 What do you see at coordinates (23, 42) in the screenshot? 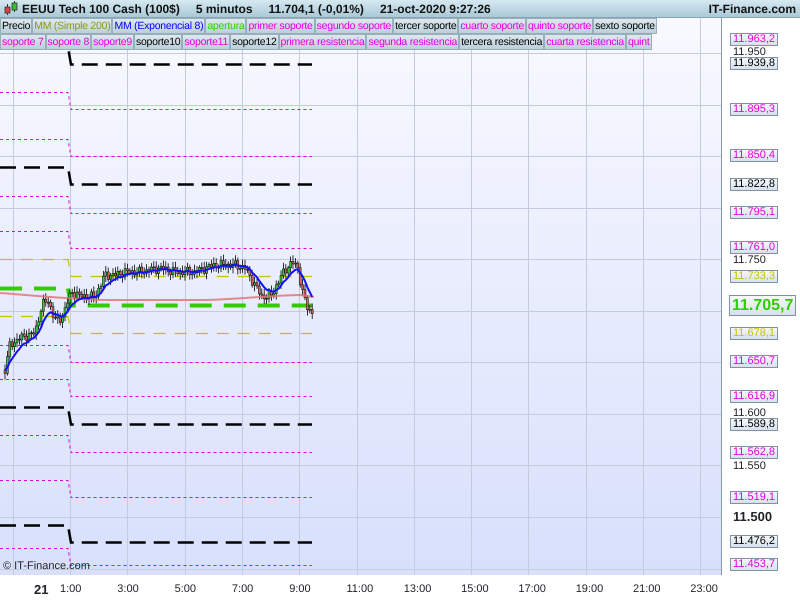
I see `legend-tag: soporte 7` at bounding box center [23, 42].